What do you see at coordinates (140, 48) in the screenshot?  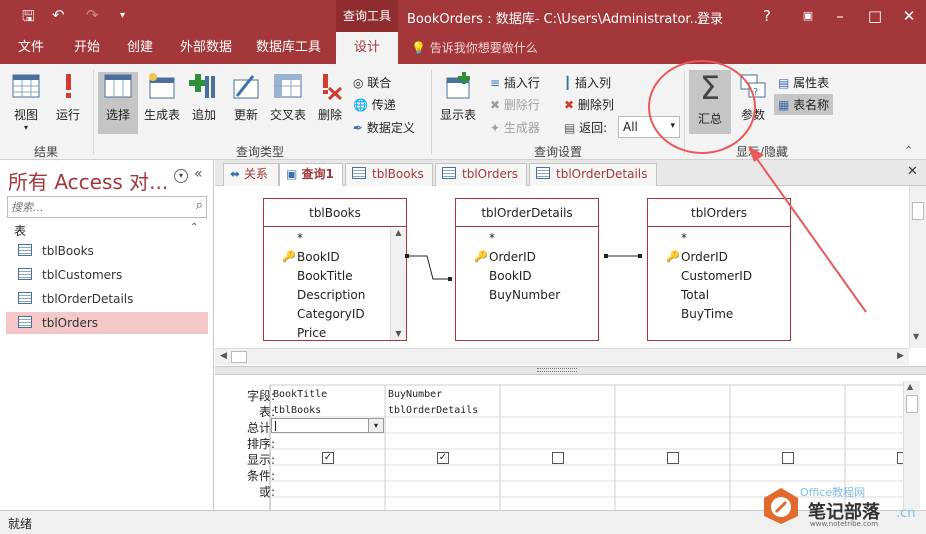 I see `tab-create: 创建` at bounding box center [140, 48].